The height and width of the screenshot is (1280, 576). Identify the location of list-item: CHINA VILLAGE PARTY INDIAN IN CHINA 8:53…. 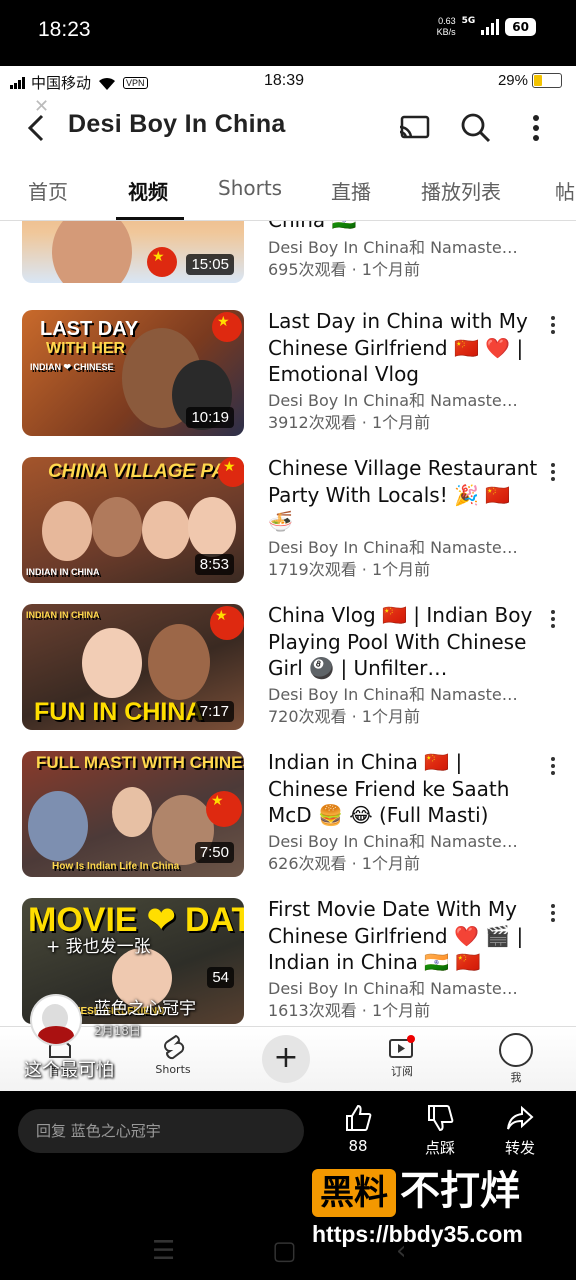
(288, 521).